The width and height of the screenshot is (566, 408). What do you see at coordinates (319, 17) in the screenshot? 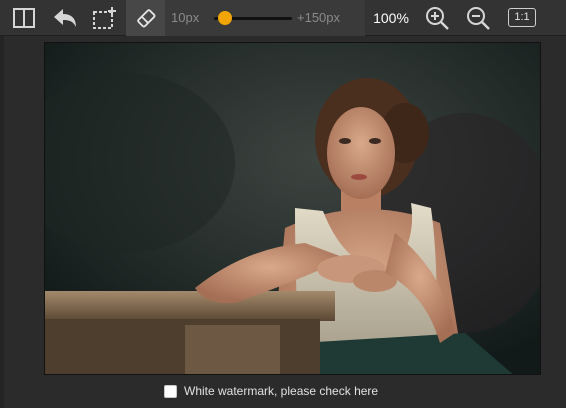
I see `brush-size-max-label: +150px` at bounding box center [319, 17].